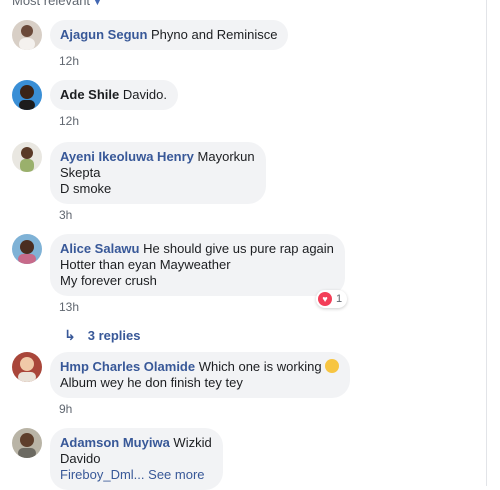  I want to click on comment-author: Ade Shile, so click(89, 94).